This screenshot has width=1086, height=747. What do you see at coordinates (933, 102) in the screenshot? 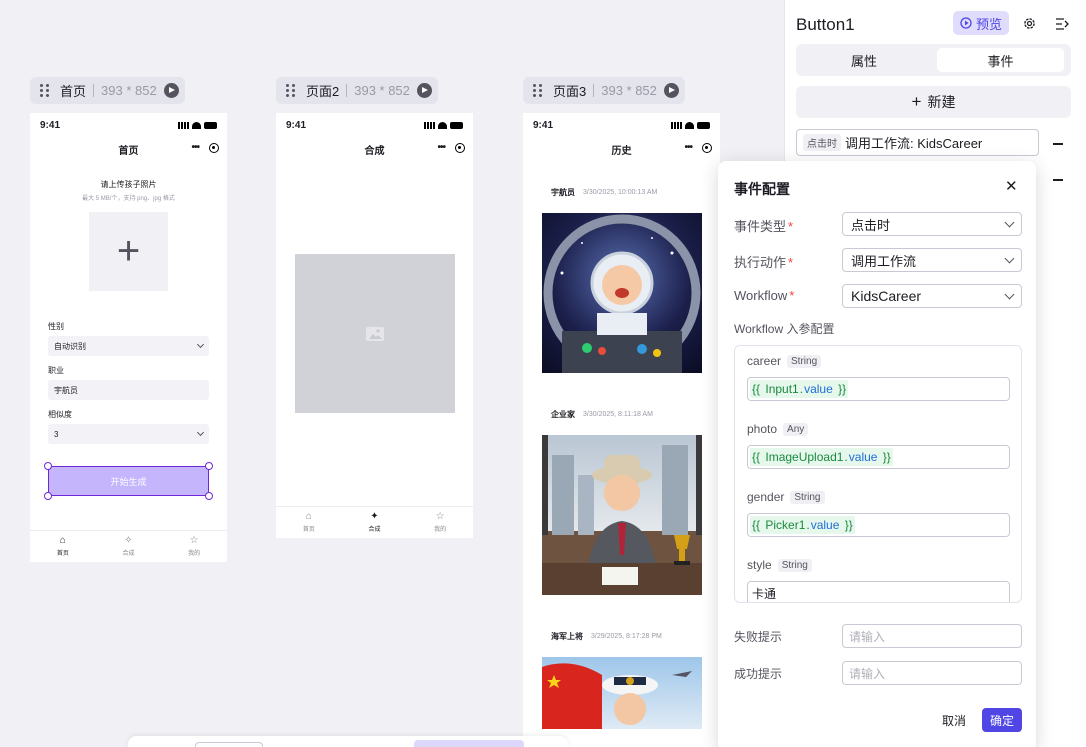
I see `new-event-button: + 新建` at bounding box center [933, 102].